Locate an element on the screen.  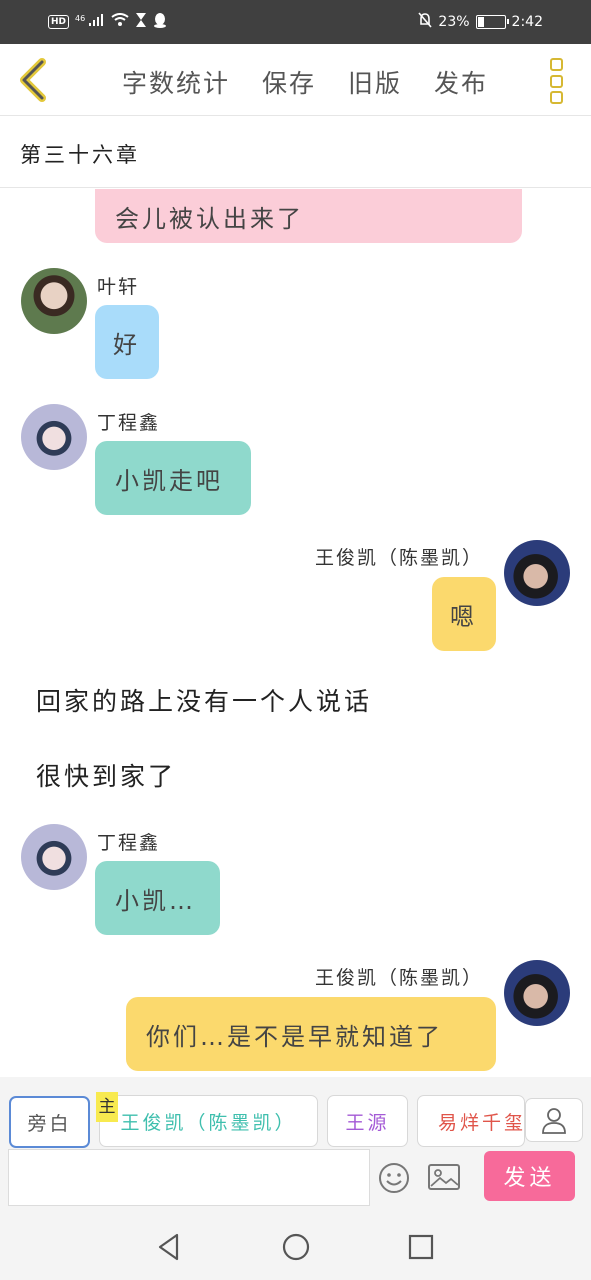
smiley-icon is located at coordinates (394, 1178).